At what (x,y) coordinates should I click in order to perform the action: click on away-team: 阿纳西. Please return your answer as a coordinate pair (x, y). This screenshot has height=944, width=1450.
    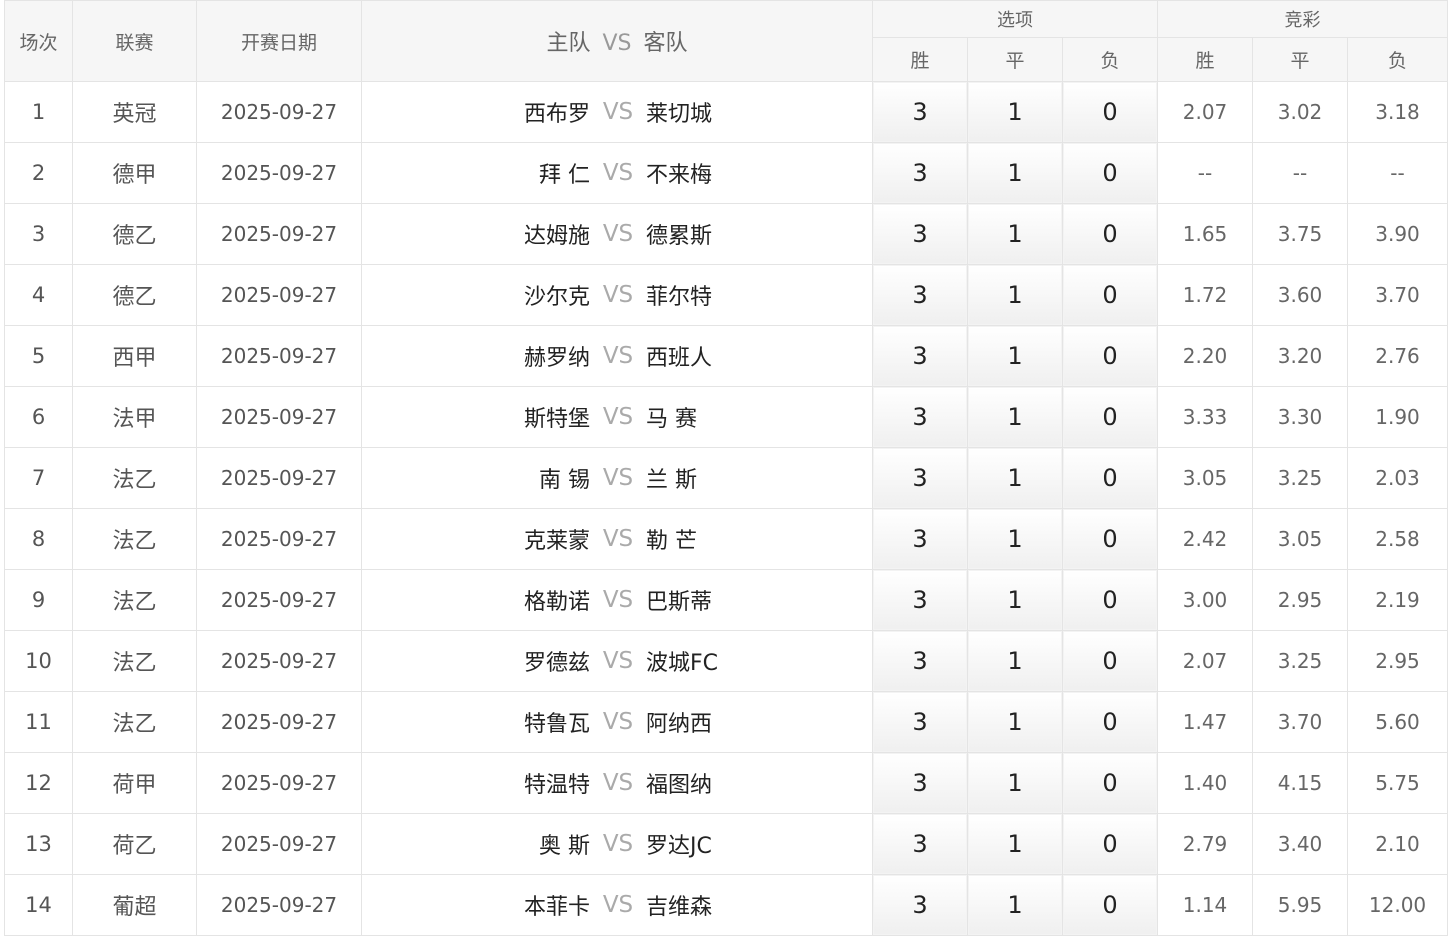
    Looking at the image, I should click on (679, 724).